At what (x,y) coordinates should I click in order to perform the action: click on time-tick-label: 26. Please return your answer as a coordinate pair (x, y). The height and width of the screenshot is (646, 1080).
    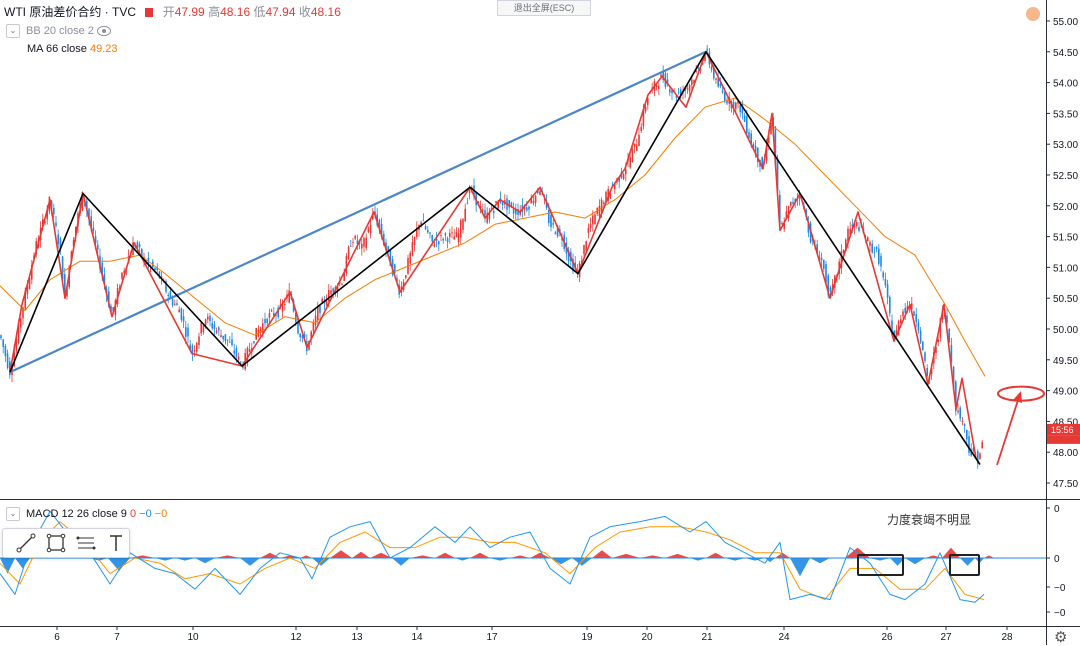
    Looking at the image, I should click on (887, 637).